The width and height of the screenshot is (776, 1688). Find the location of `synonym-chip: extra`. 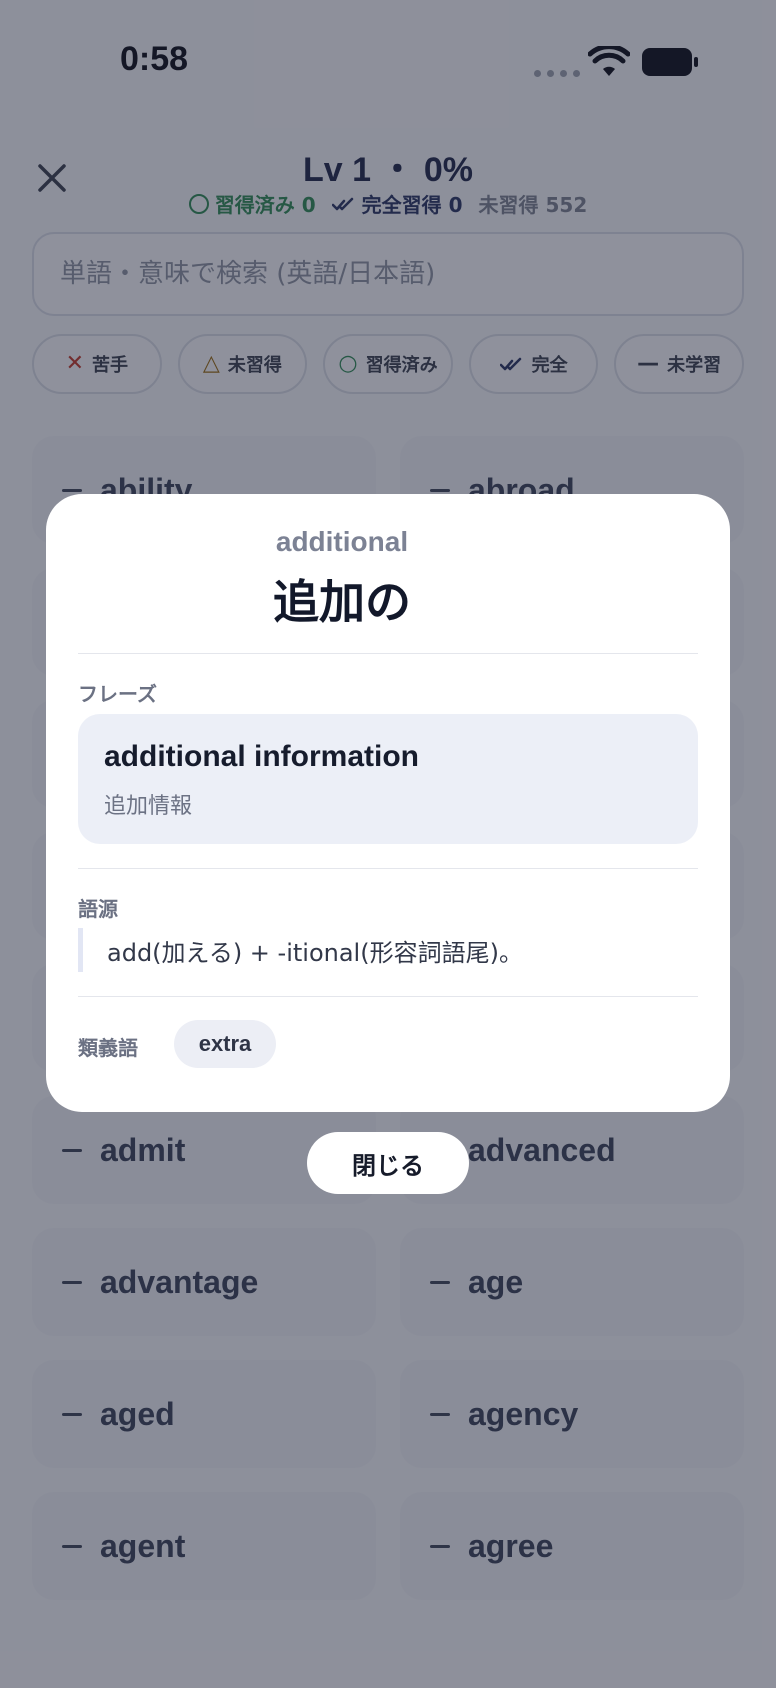

synonym-chip: extra is located at coordinates (225, 1044).